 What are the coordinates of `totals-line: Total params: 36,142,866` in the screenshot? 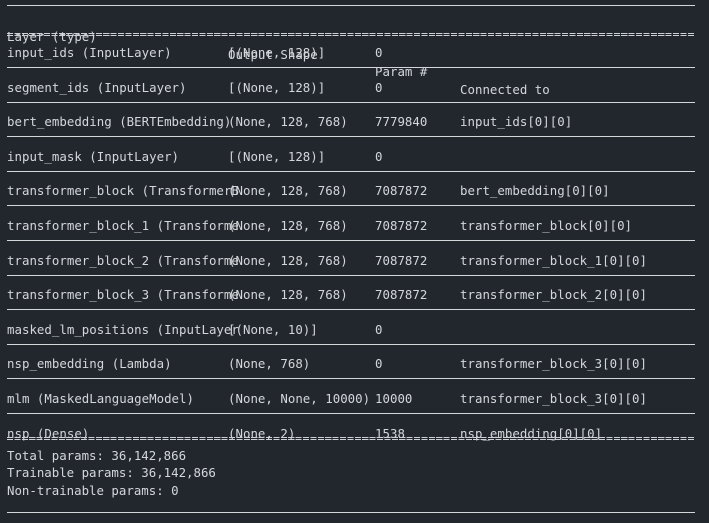 It's located at (97, 455).